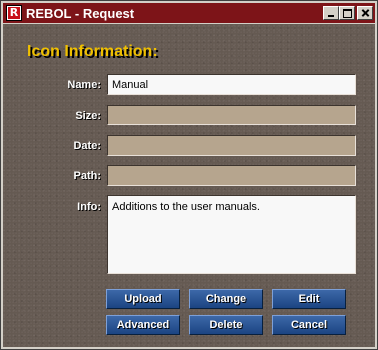 The width and height of the screenshot is (378, 350). I want to click on change-button: Change, so click(226, 299).